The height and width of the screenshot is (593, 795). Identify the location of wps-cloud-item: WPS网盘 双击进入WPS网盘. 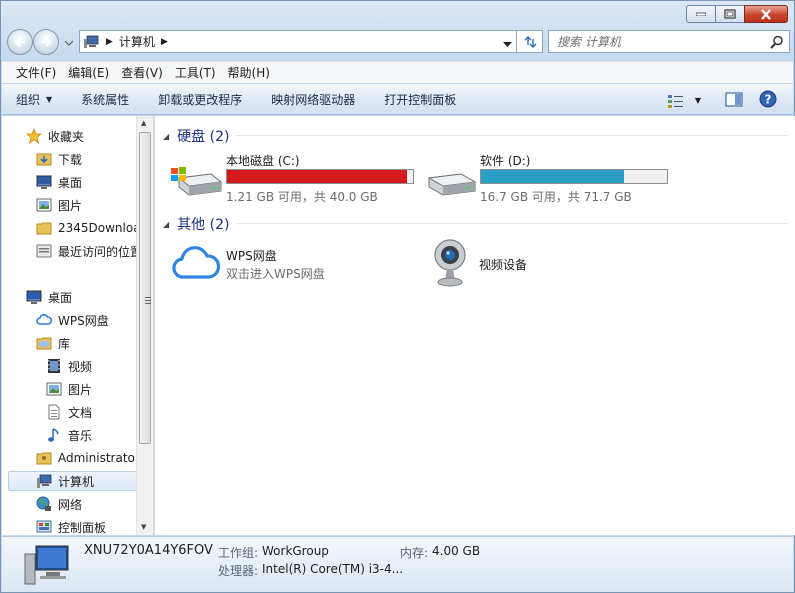
(289, 264).